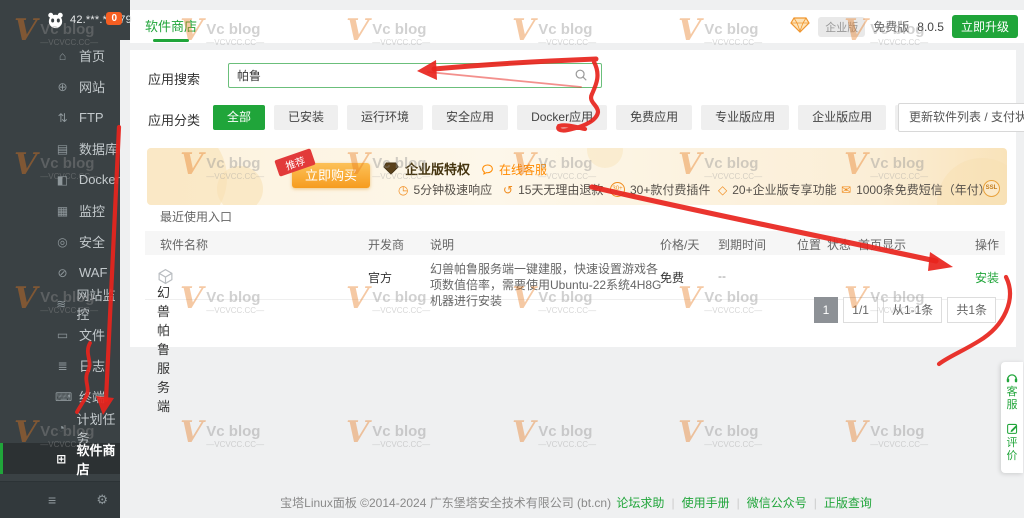 The height and width of the screenshot is (518, 1024). I want to click on sidebar-item-label: Docker, so click(99, 179).